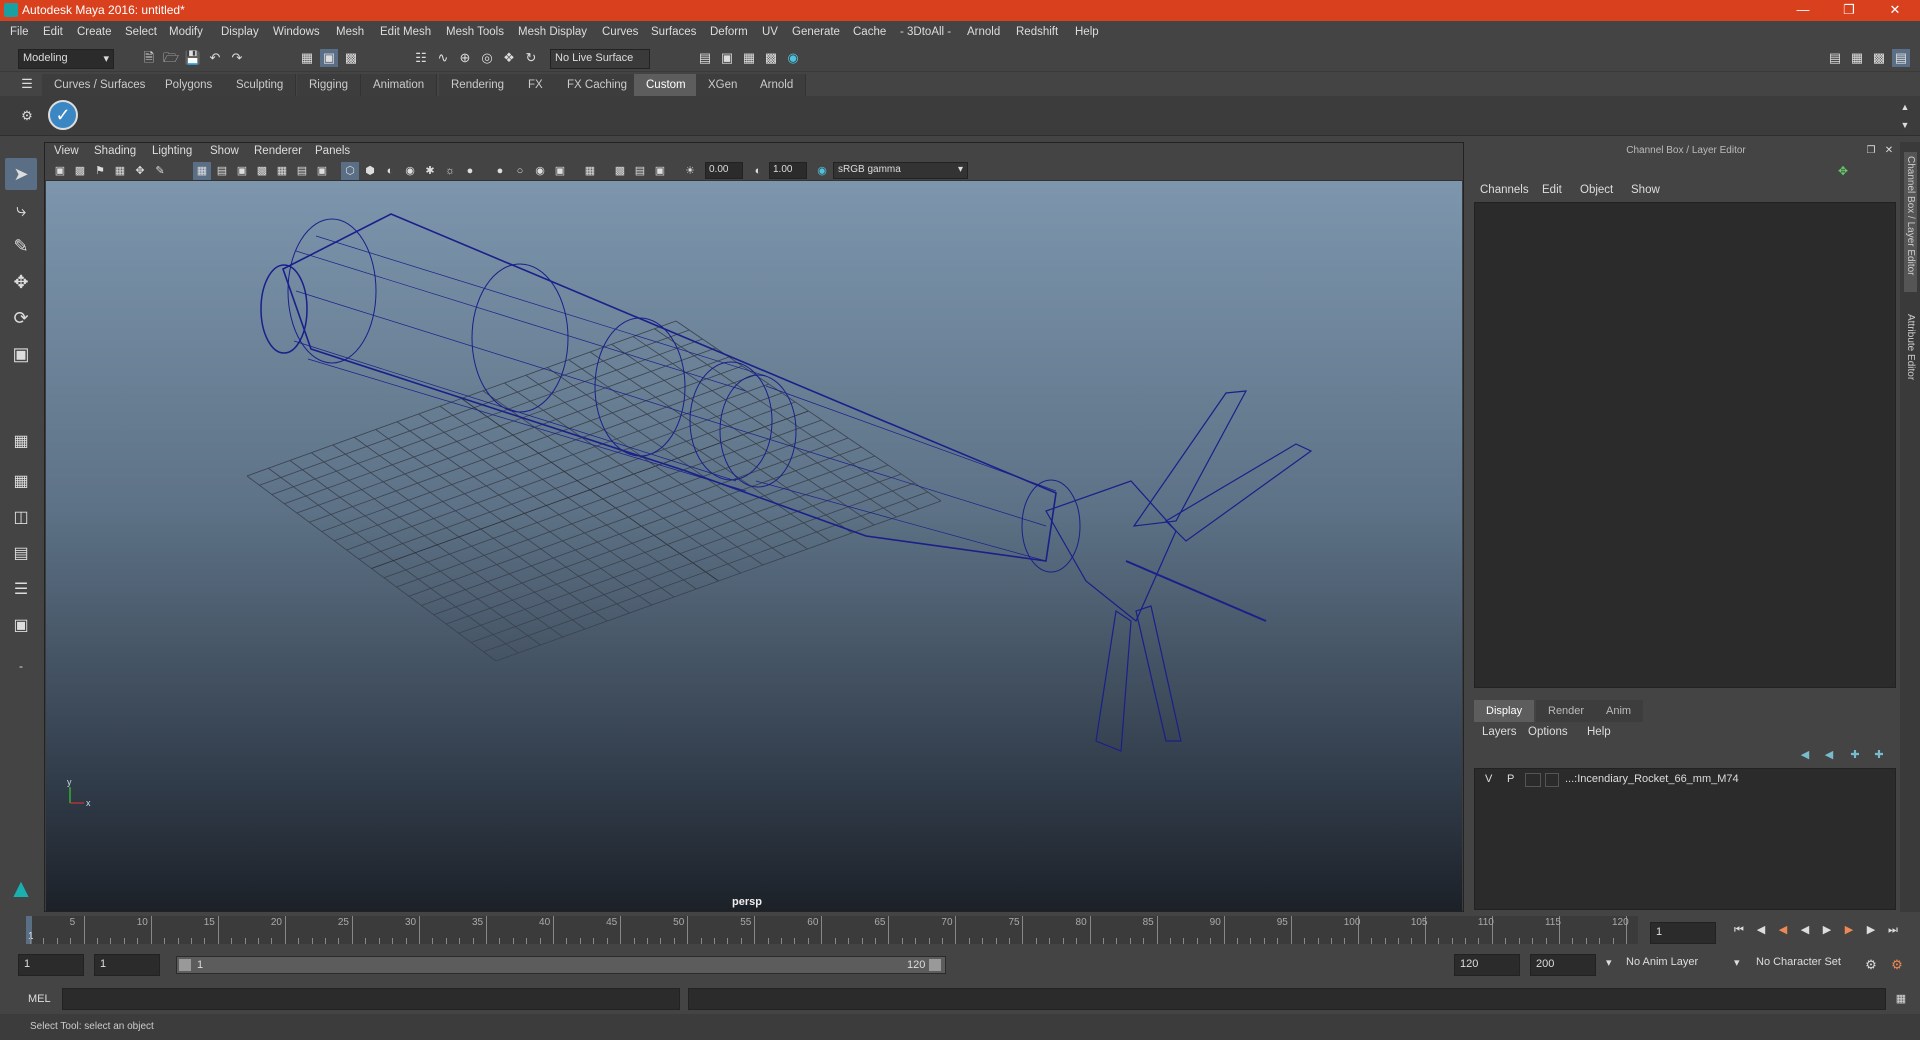  I want to click on resolution-gate-icon: ▣, so click(242, 171).